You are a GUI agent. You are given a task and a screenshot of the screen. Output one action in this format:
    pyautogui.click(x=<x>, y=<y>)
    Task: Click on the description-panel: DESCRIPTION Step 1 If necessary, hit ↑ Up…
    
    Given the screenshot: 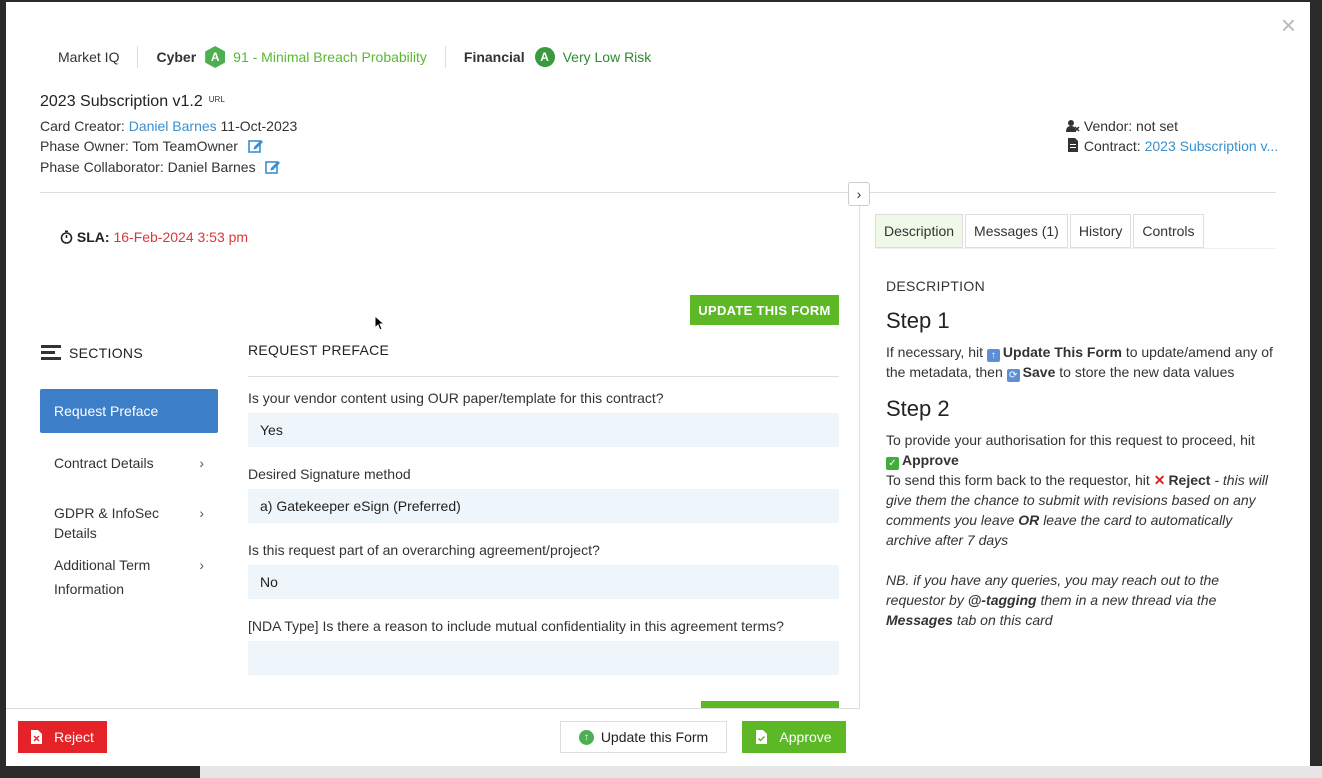 What is the action you would take?
    pyautogui.click(x=1081, y=453)
    